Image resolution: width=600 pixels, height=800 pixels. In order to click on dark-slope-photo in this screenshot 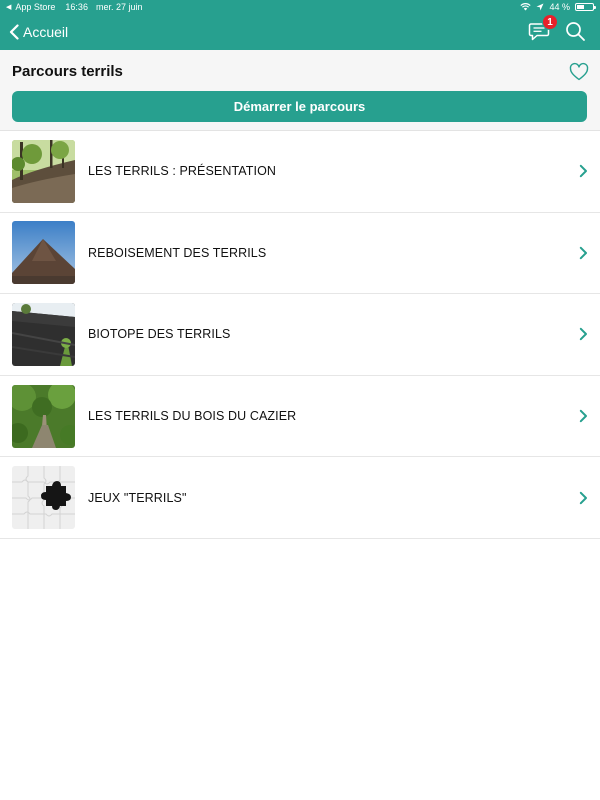, I will do `click(43, 334)`.